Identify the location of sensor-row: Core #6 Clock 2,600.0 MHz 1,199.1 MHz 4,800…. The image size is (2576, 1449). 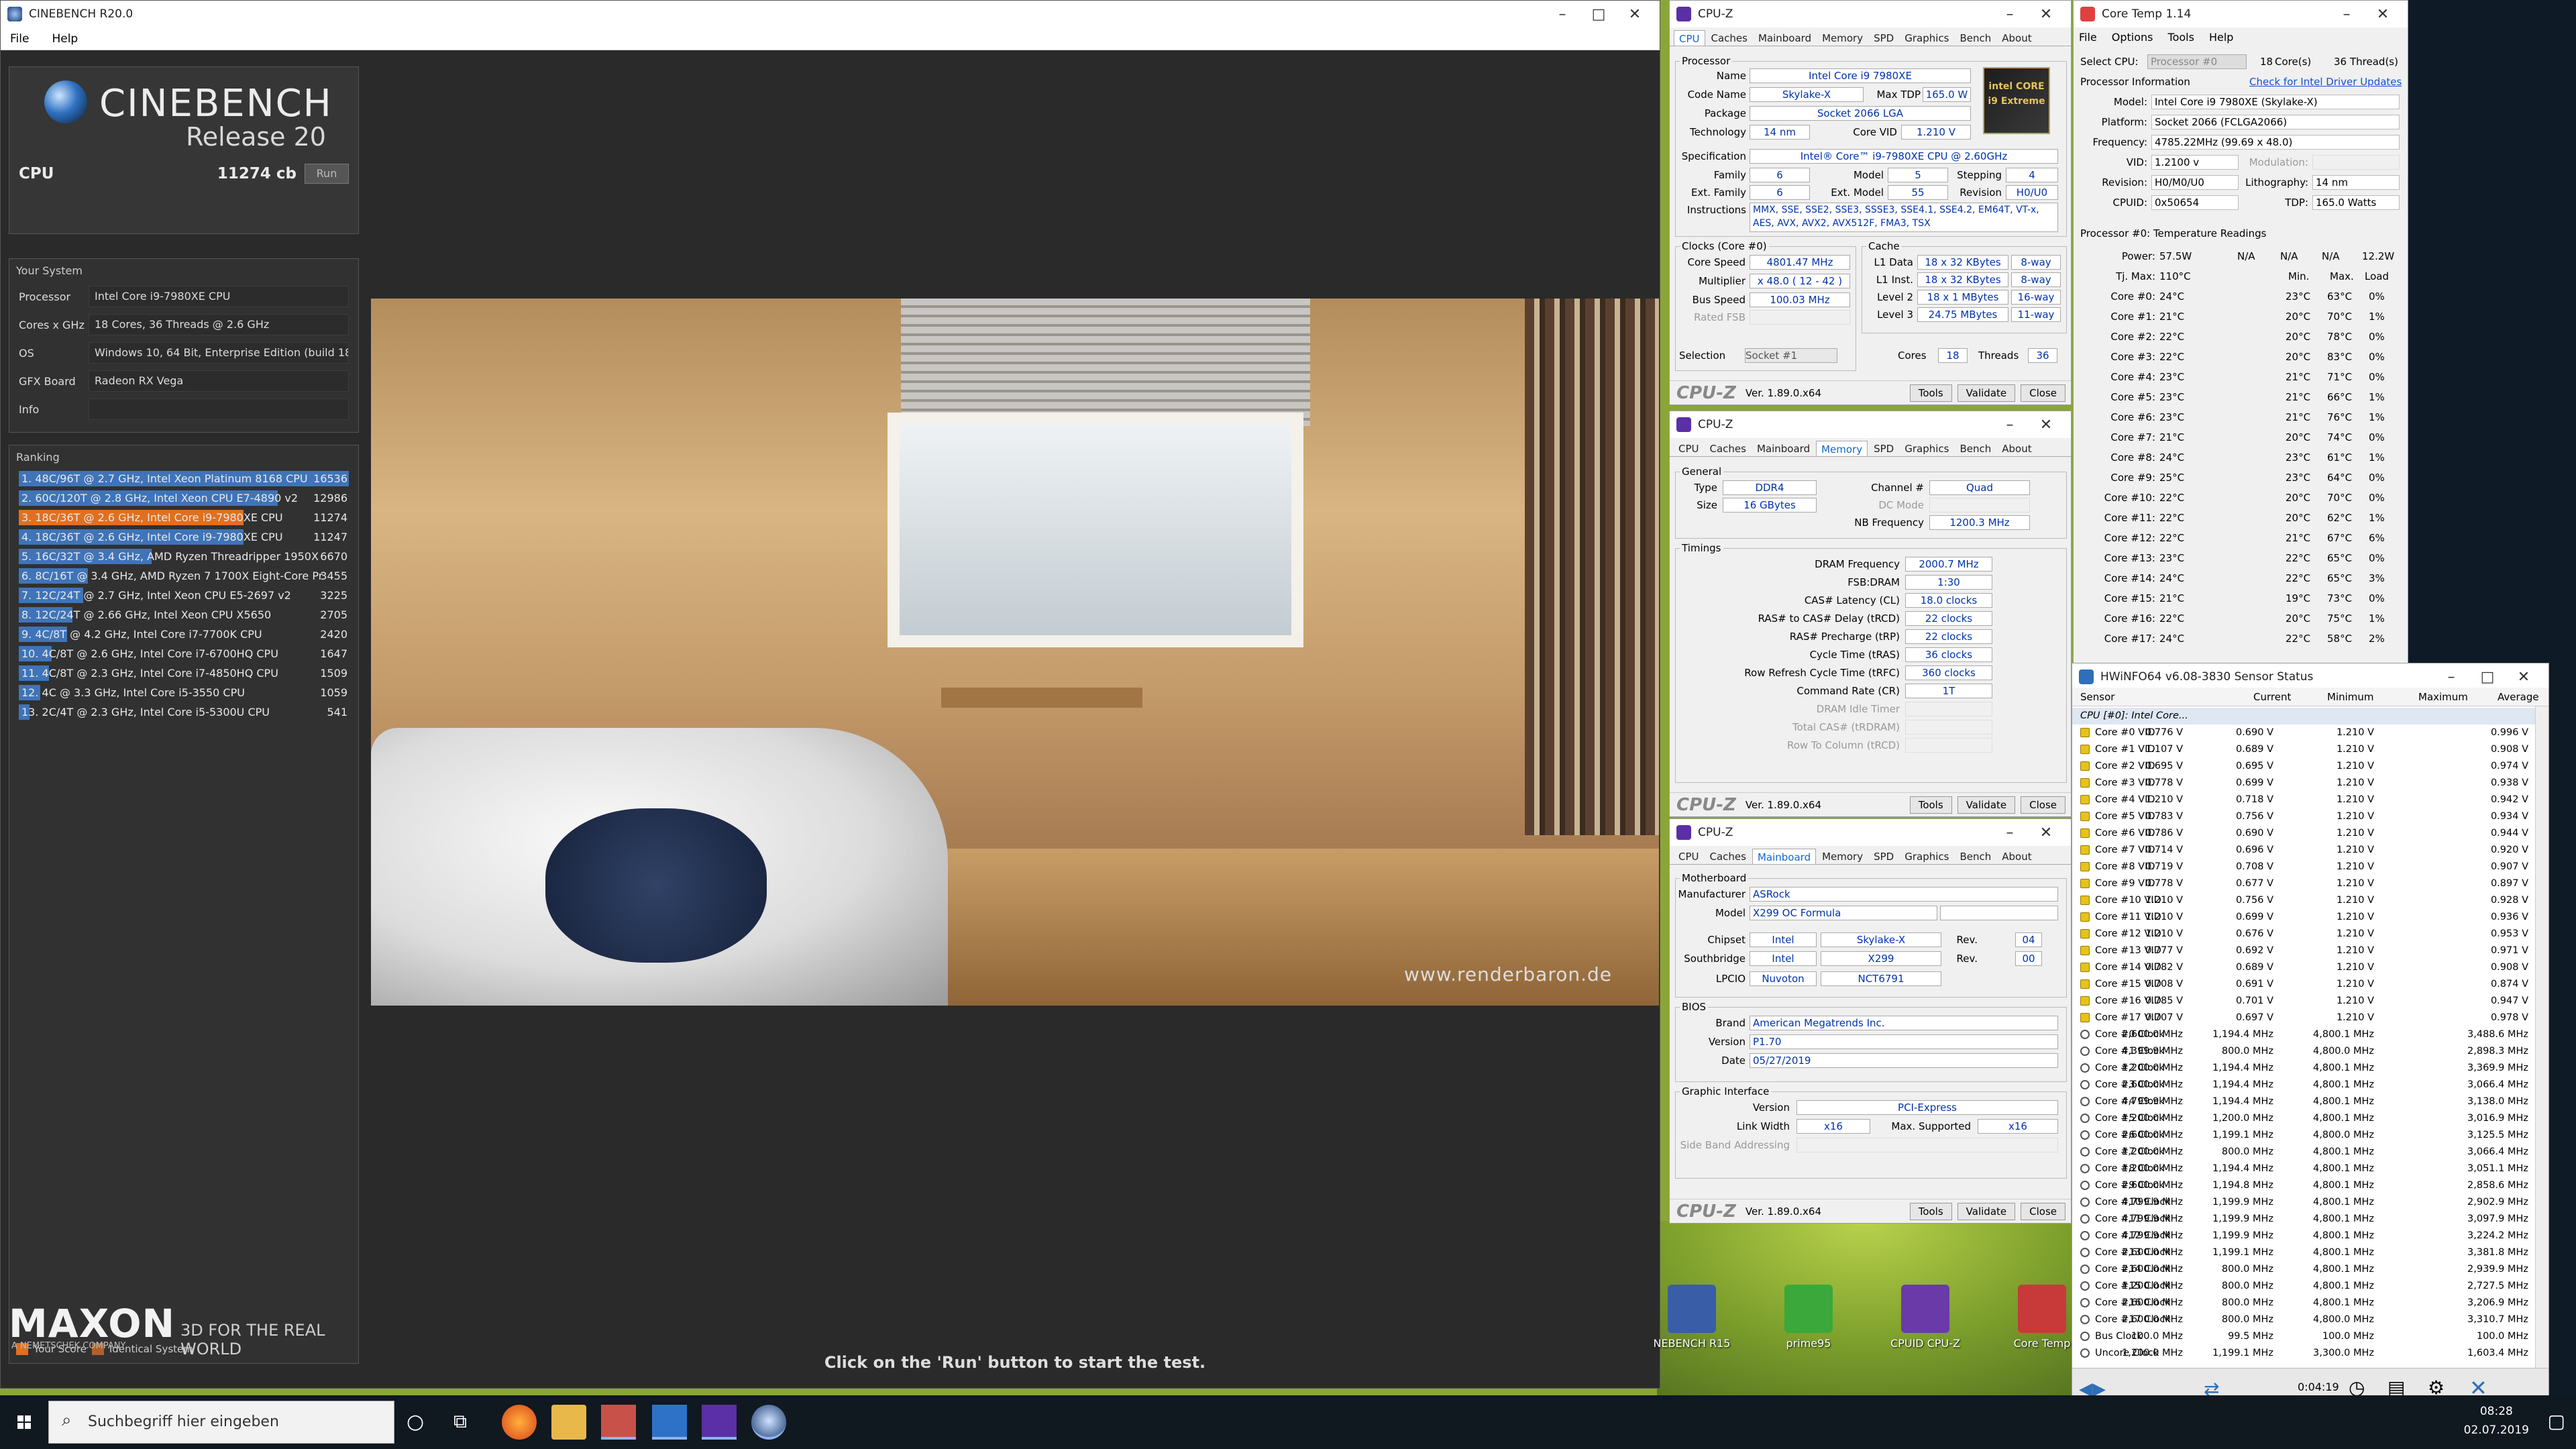
(2303, 1135).